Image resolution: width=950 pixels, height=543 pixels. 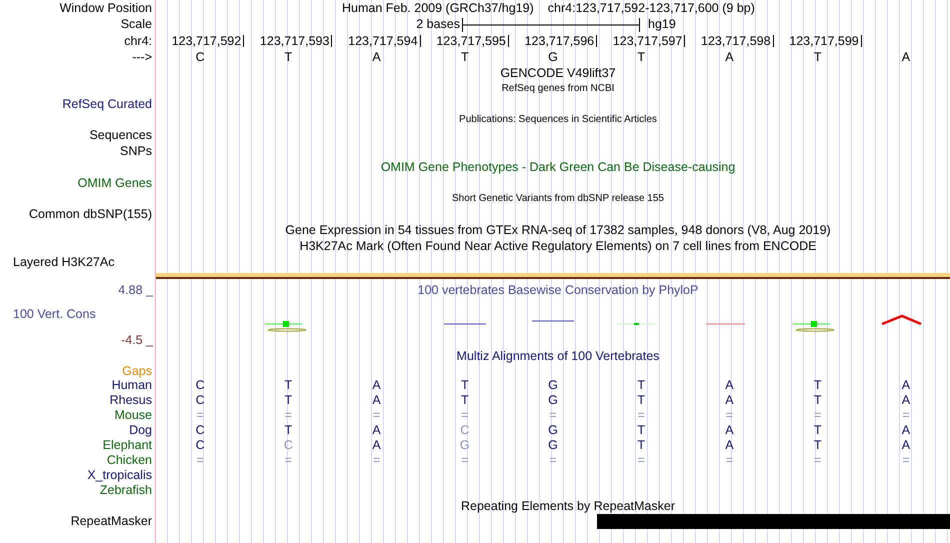 What do you see at coordinates (107, 104) in the screenshot?
I see `track-label: RefSeq Curated` at bounding box center [107, 104].